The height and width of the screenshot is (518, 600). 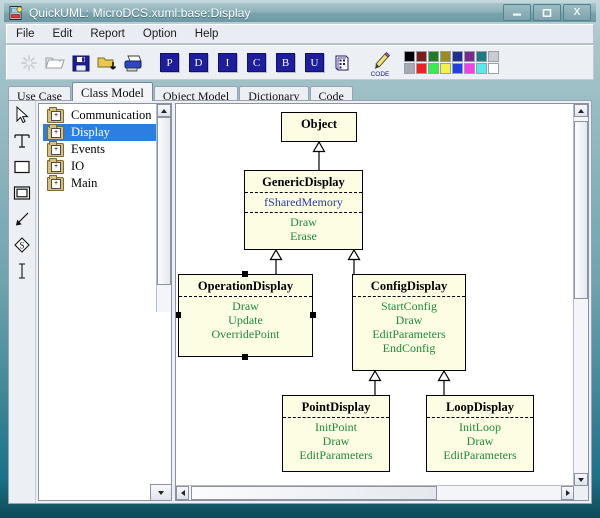 What do you see at coordinates (480, 433) in the screenshot?
I see `uml-class-loopdisplay: LoopDisplay InitLoop Draw EditParameters` at bounding box center [480, 433].